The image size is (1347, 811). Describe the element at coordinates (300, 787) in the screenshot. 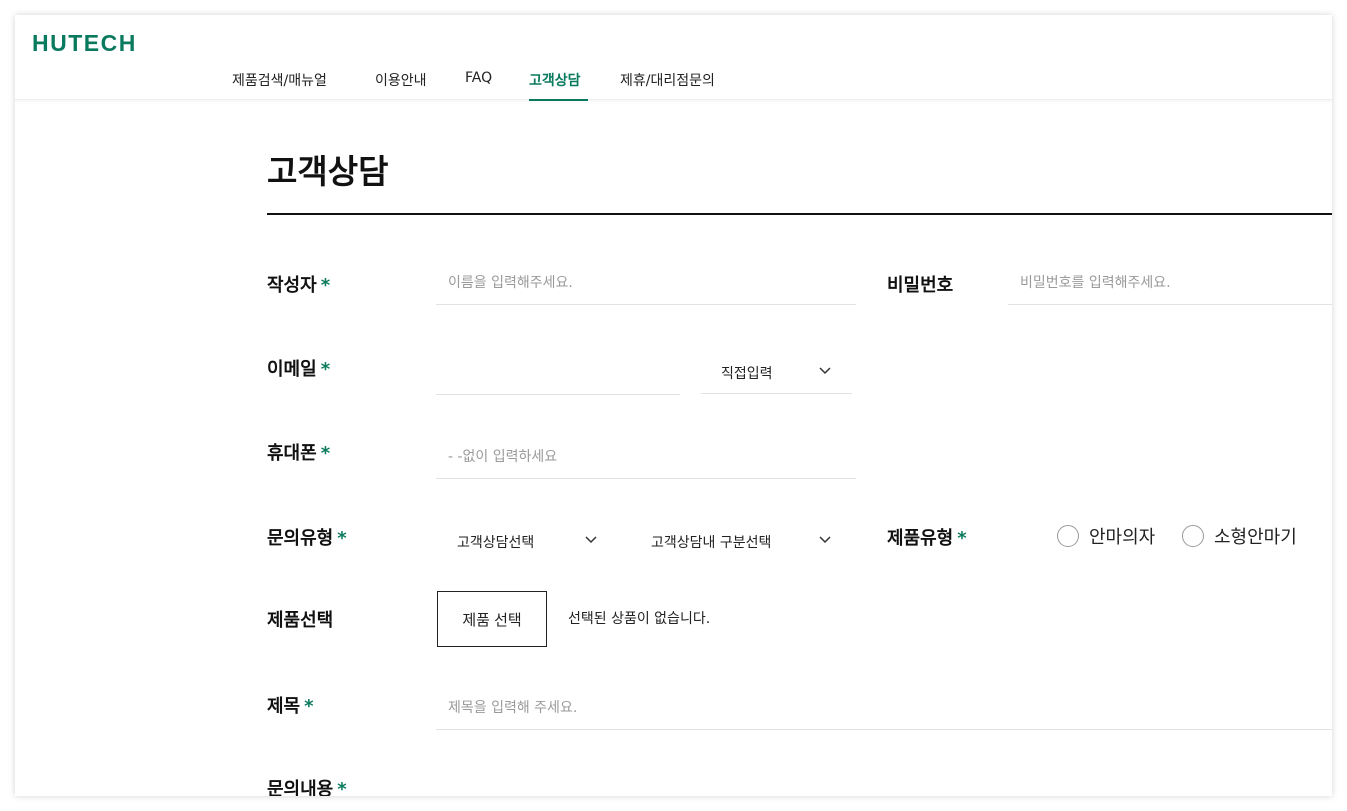

I see `content-label-text: 문의내용` at that location.